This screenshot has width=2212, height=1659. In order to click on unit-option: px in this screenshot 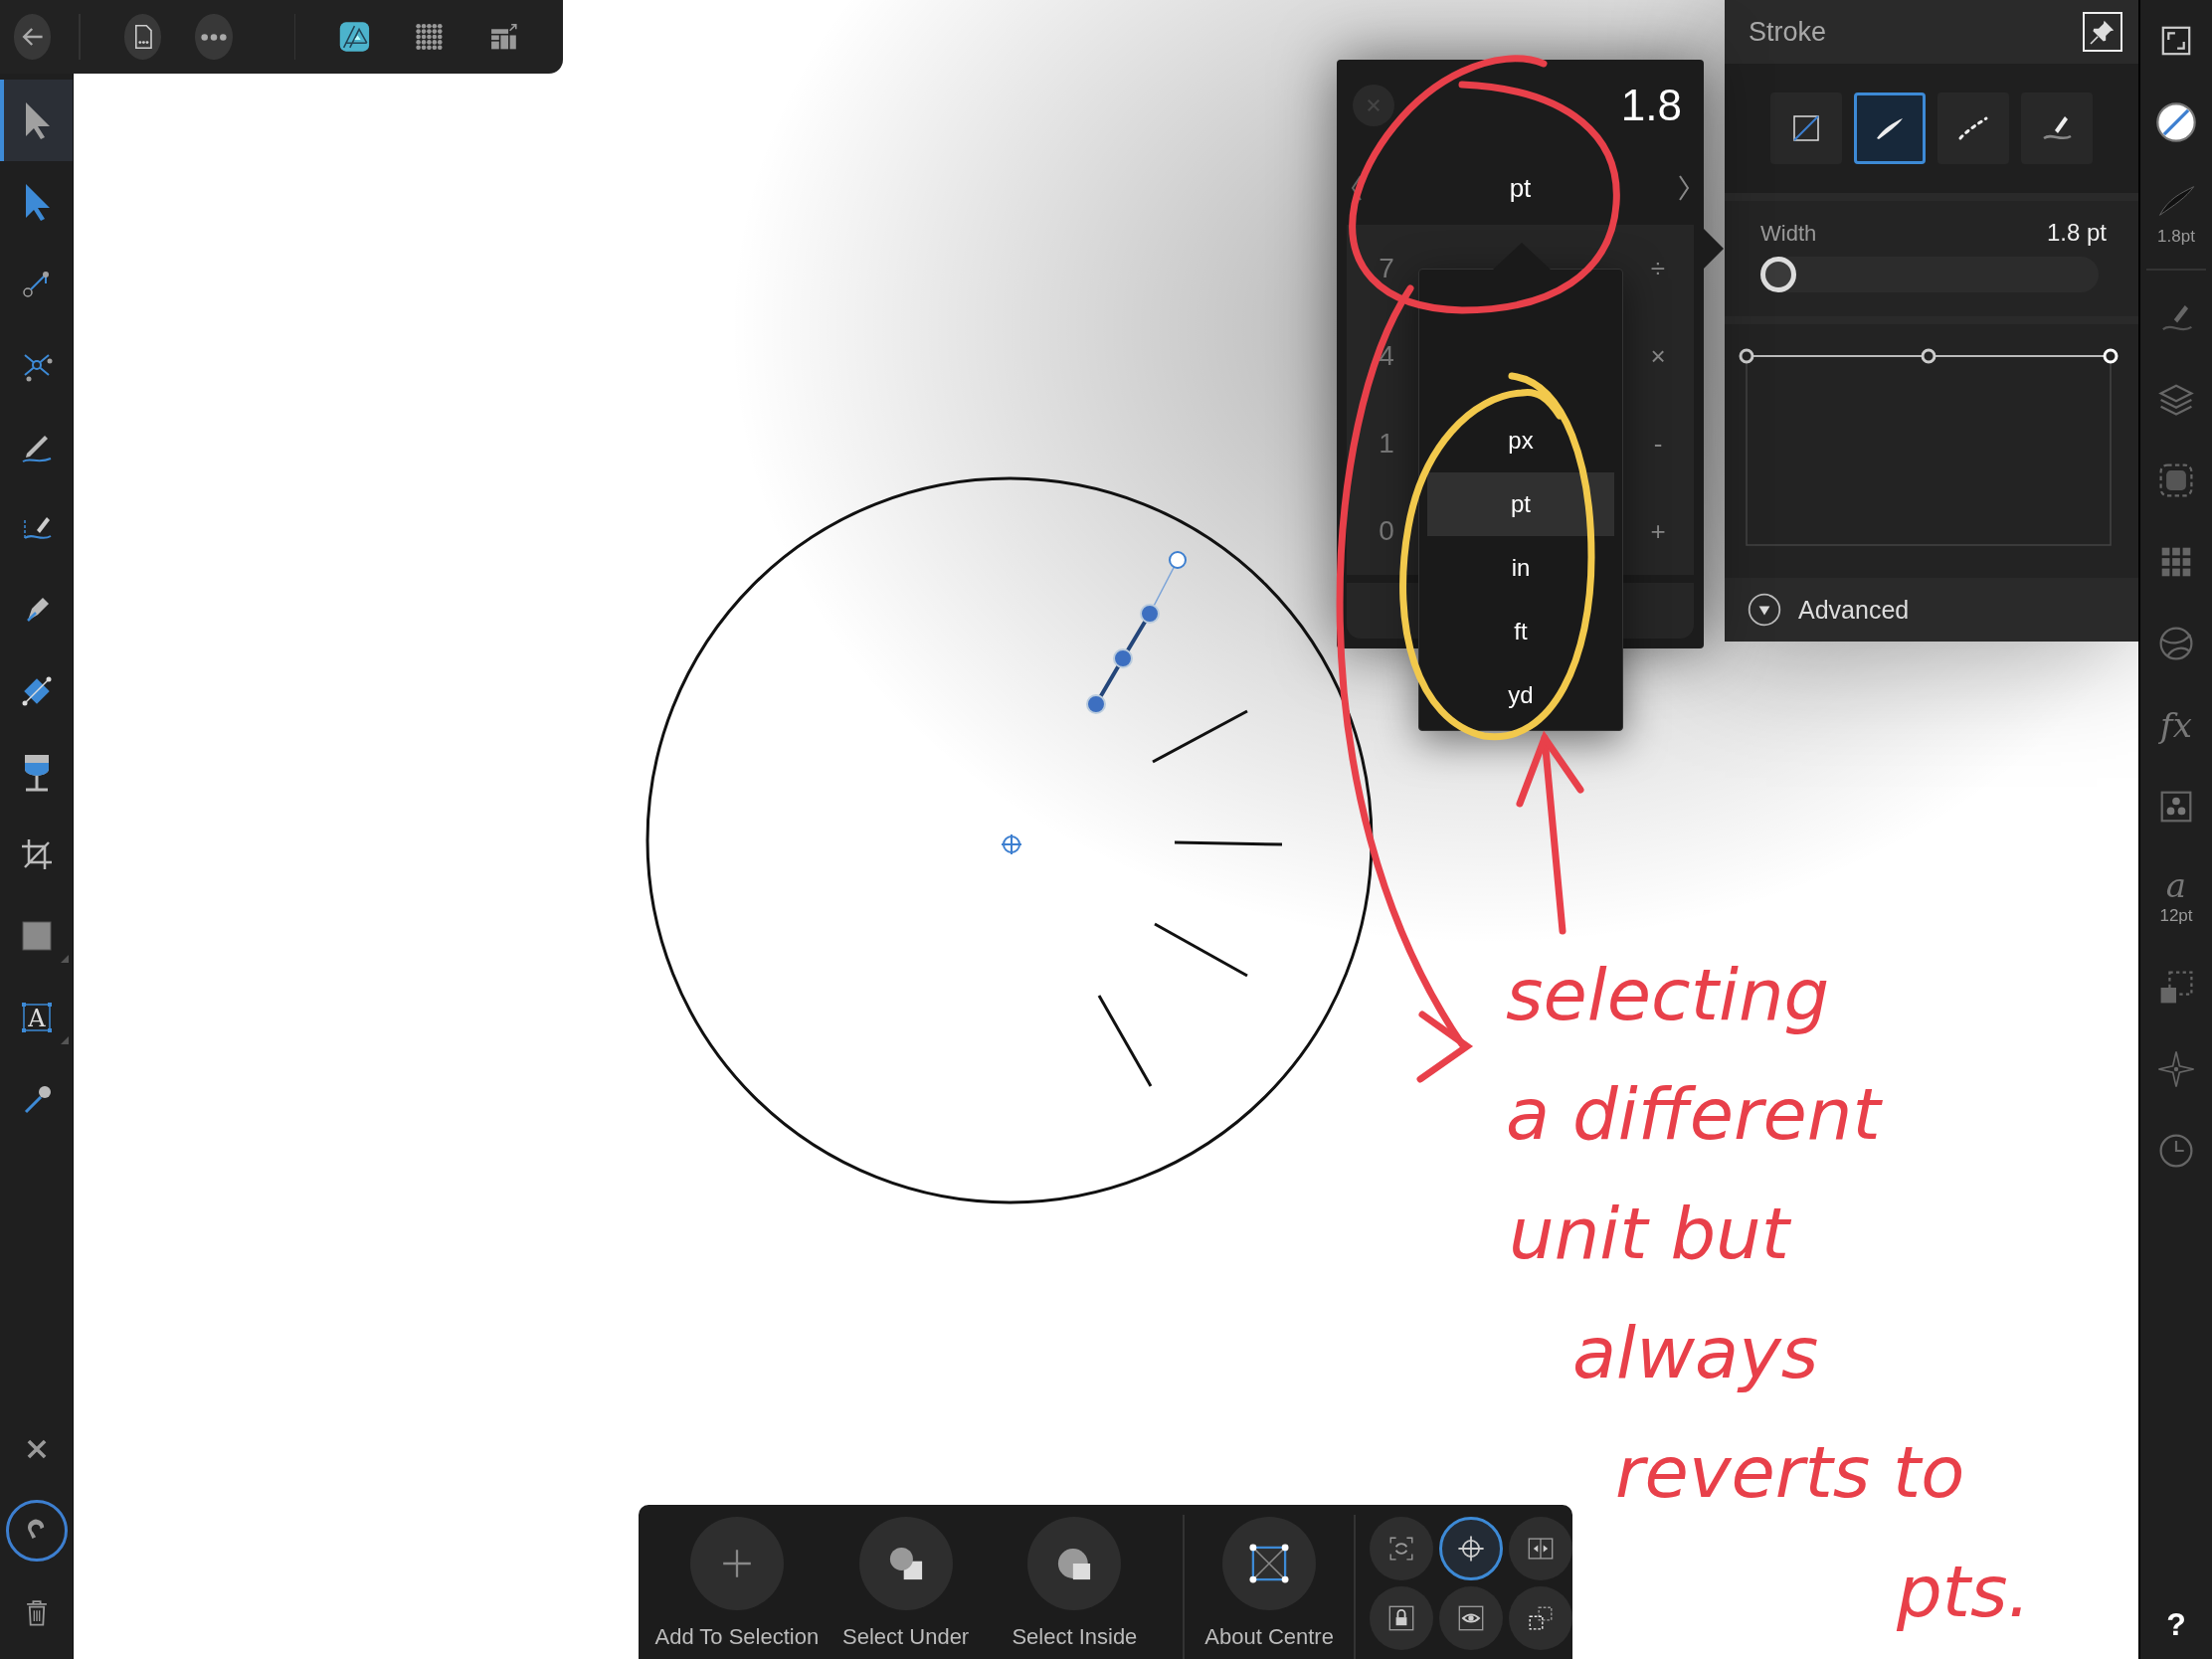, I will do `click(1520, 440)`.